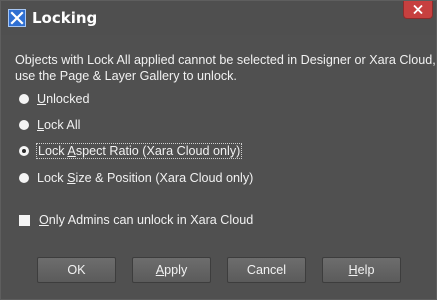 Image resolution: width=437 pixels, height=300 pixels. I want to click on cancel-button: Cancel, so click(266, 270).